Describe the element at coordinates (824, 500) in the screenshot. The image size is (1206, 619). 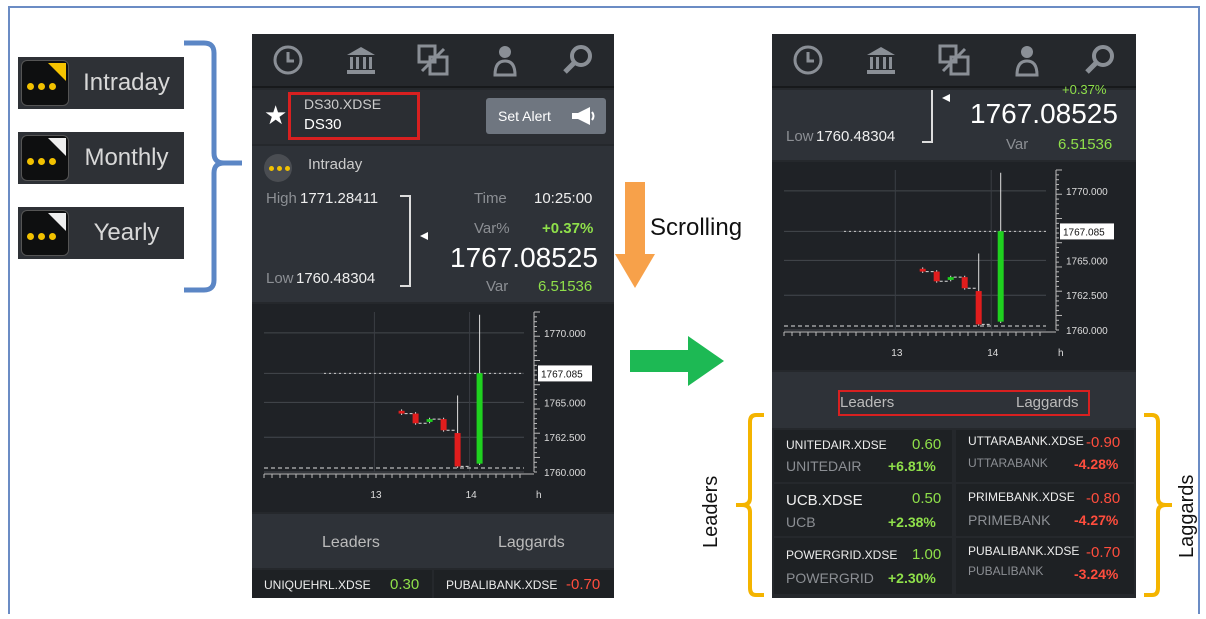
I see `leader-symbol: UCB.XDSE` at that location.